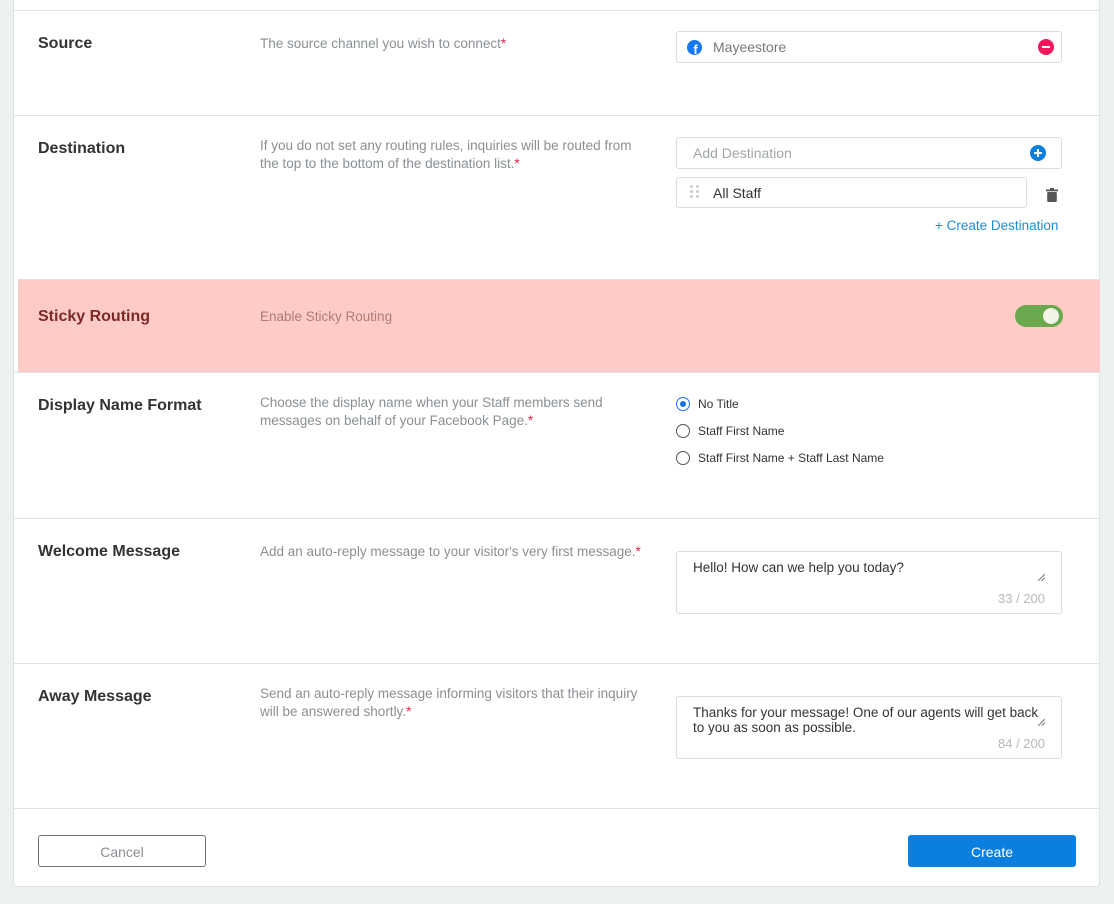 The image size is (1114, 904). I want to click on radio-option-label: No Title, so click(718, 404).